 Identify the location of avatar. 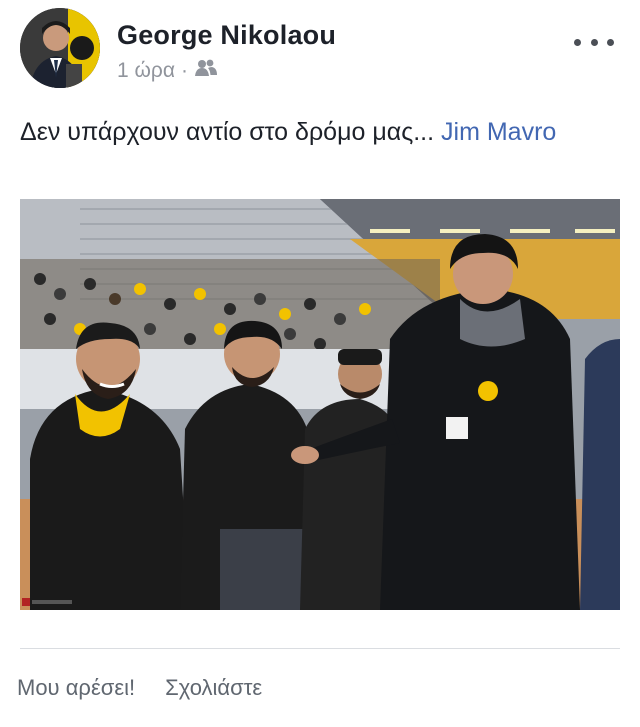
(60, 48).